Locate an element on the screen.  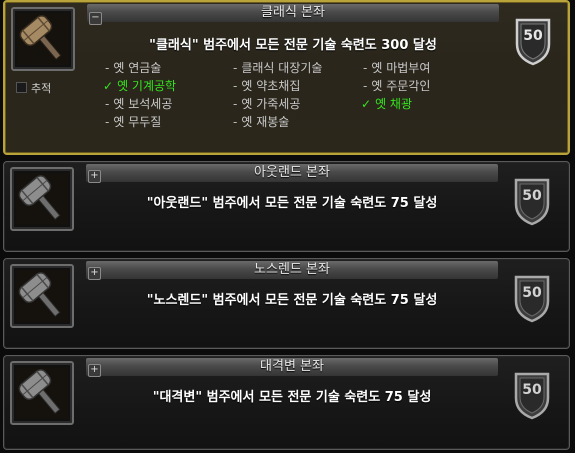
track-label: 추적 is located at coordinates (41, 88).